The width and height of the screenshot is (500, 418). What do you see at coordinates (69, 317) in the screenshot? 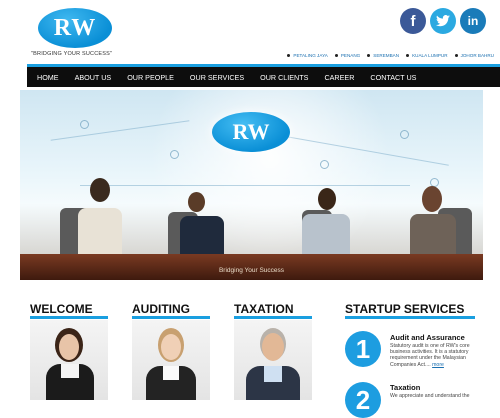
I see `welcome-underline` at bounding box center [69, 317].